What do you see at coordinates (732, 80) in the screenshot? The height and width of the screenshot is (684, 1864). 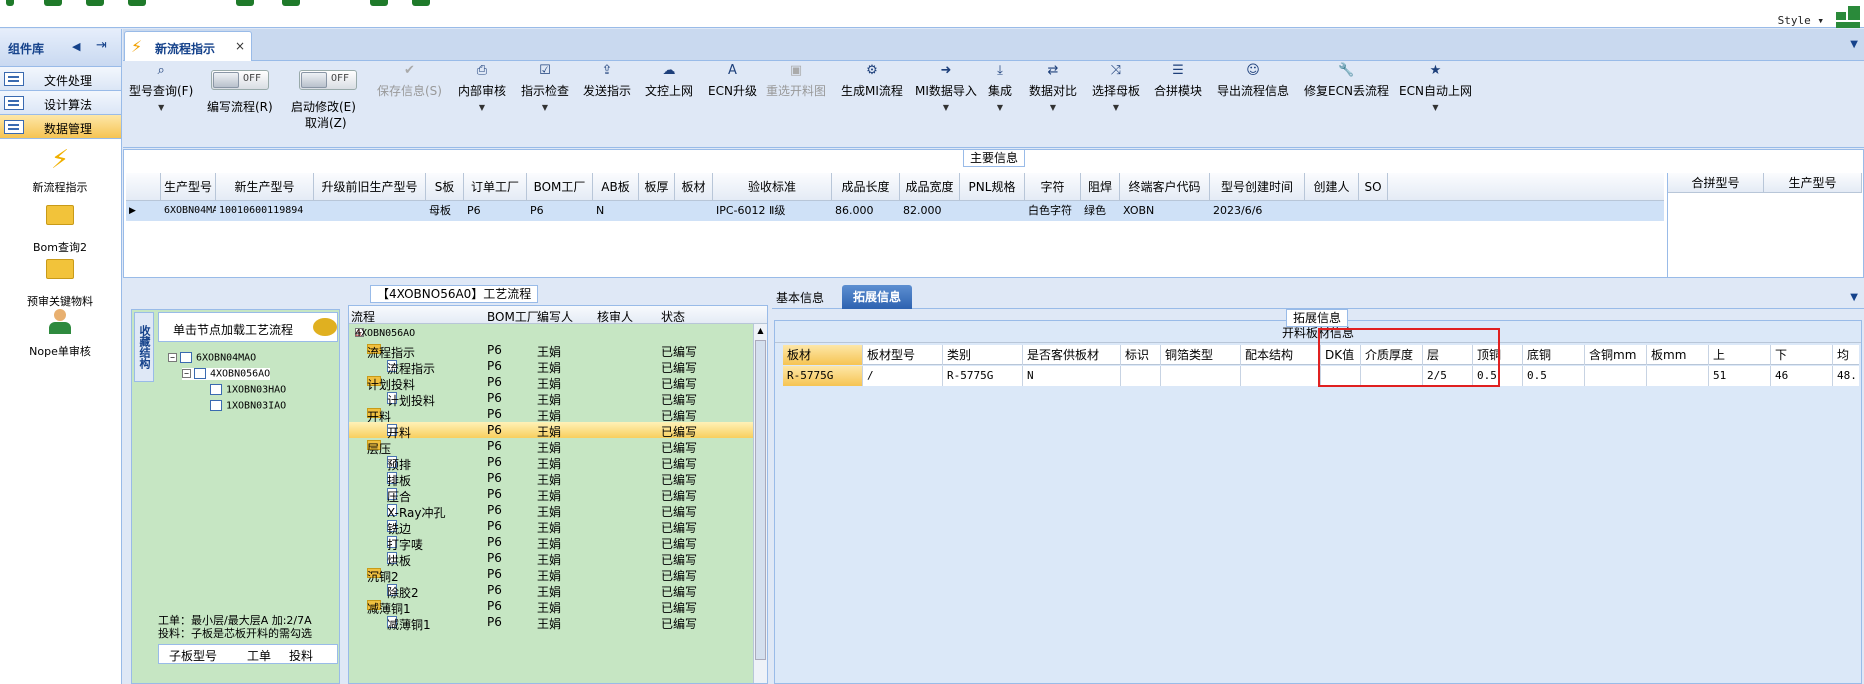 I see `ecn-upgrade-button: A ECN升级` at bounding box center [732, 80].